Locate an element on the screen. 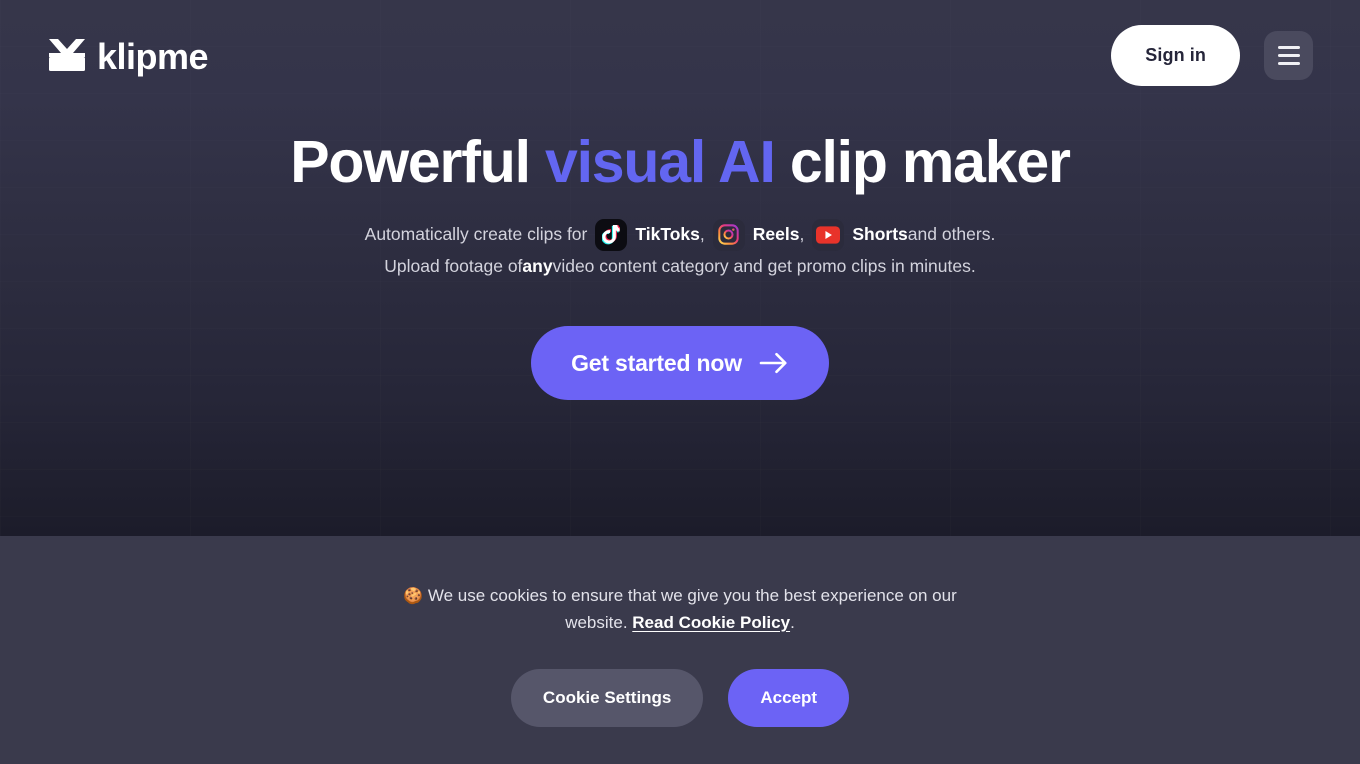  tiktok-label: TikToks is located at coordinates (667, 234).